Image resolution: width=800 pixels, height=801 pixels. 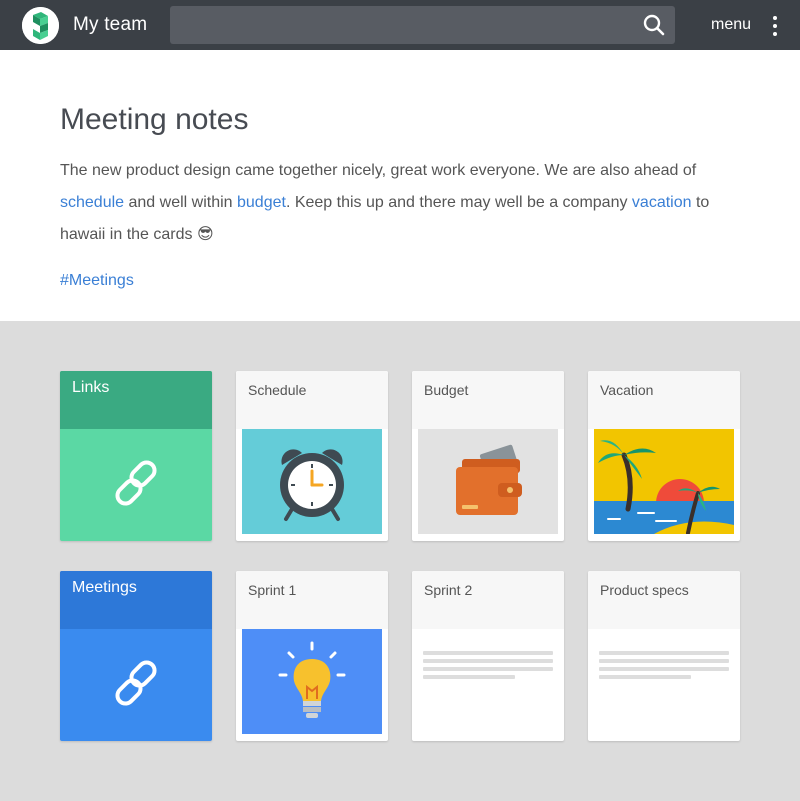 I want to click on alarm-clock-icon, so click(x=312, y=481).